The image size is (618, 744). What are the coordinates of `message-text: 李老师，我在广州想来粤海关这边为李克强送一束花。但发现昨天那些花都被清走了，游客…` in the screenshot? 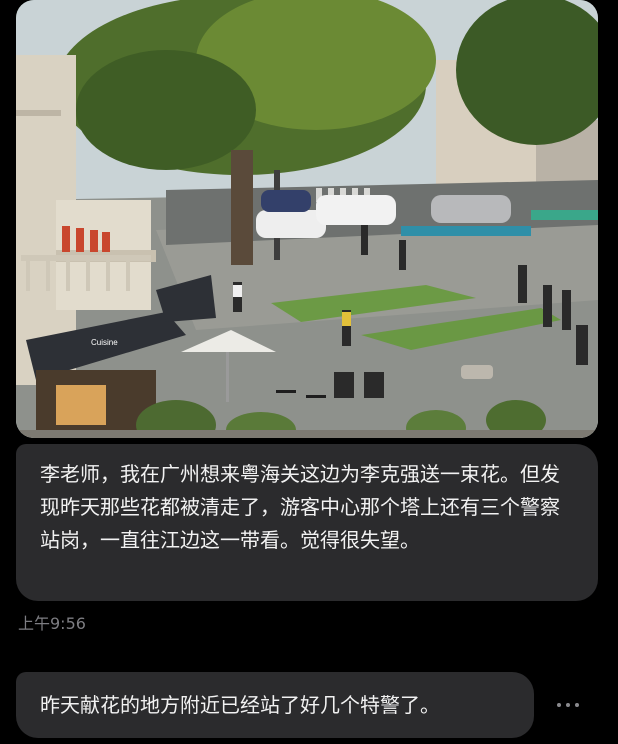 It's located at (300, 507).